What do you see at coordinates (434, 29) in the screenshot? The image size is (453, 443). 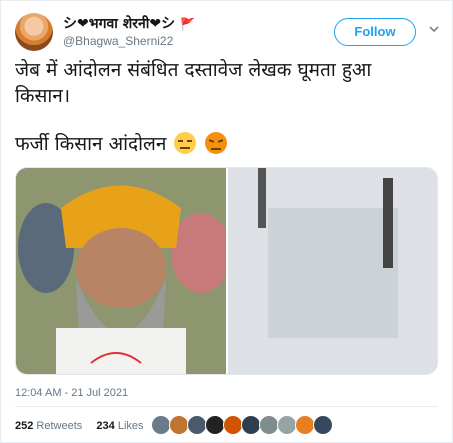 I see `chevron-down-icon` at bounding box center [434, 29].